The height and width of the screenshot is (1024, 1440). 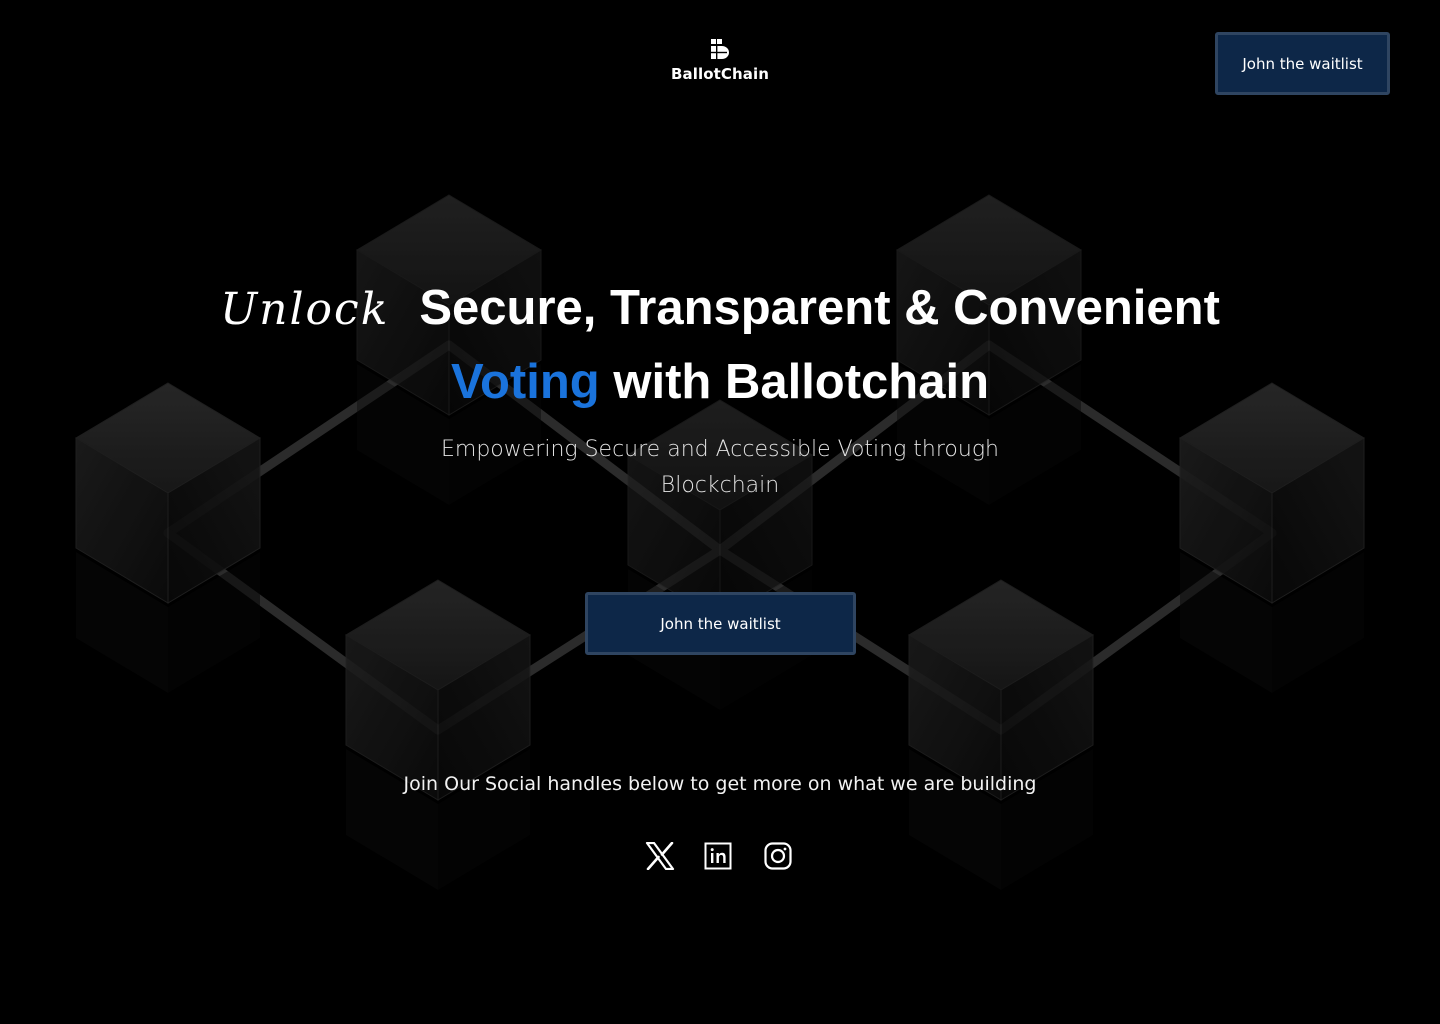 What do you see at coordinates (794, 382) in the screenshot?
I see `headline-line-2-text: with Ballotchain` at bounding box center [794, 382].